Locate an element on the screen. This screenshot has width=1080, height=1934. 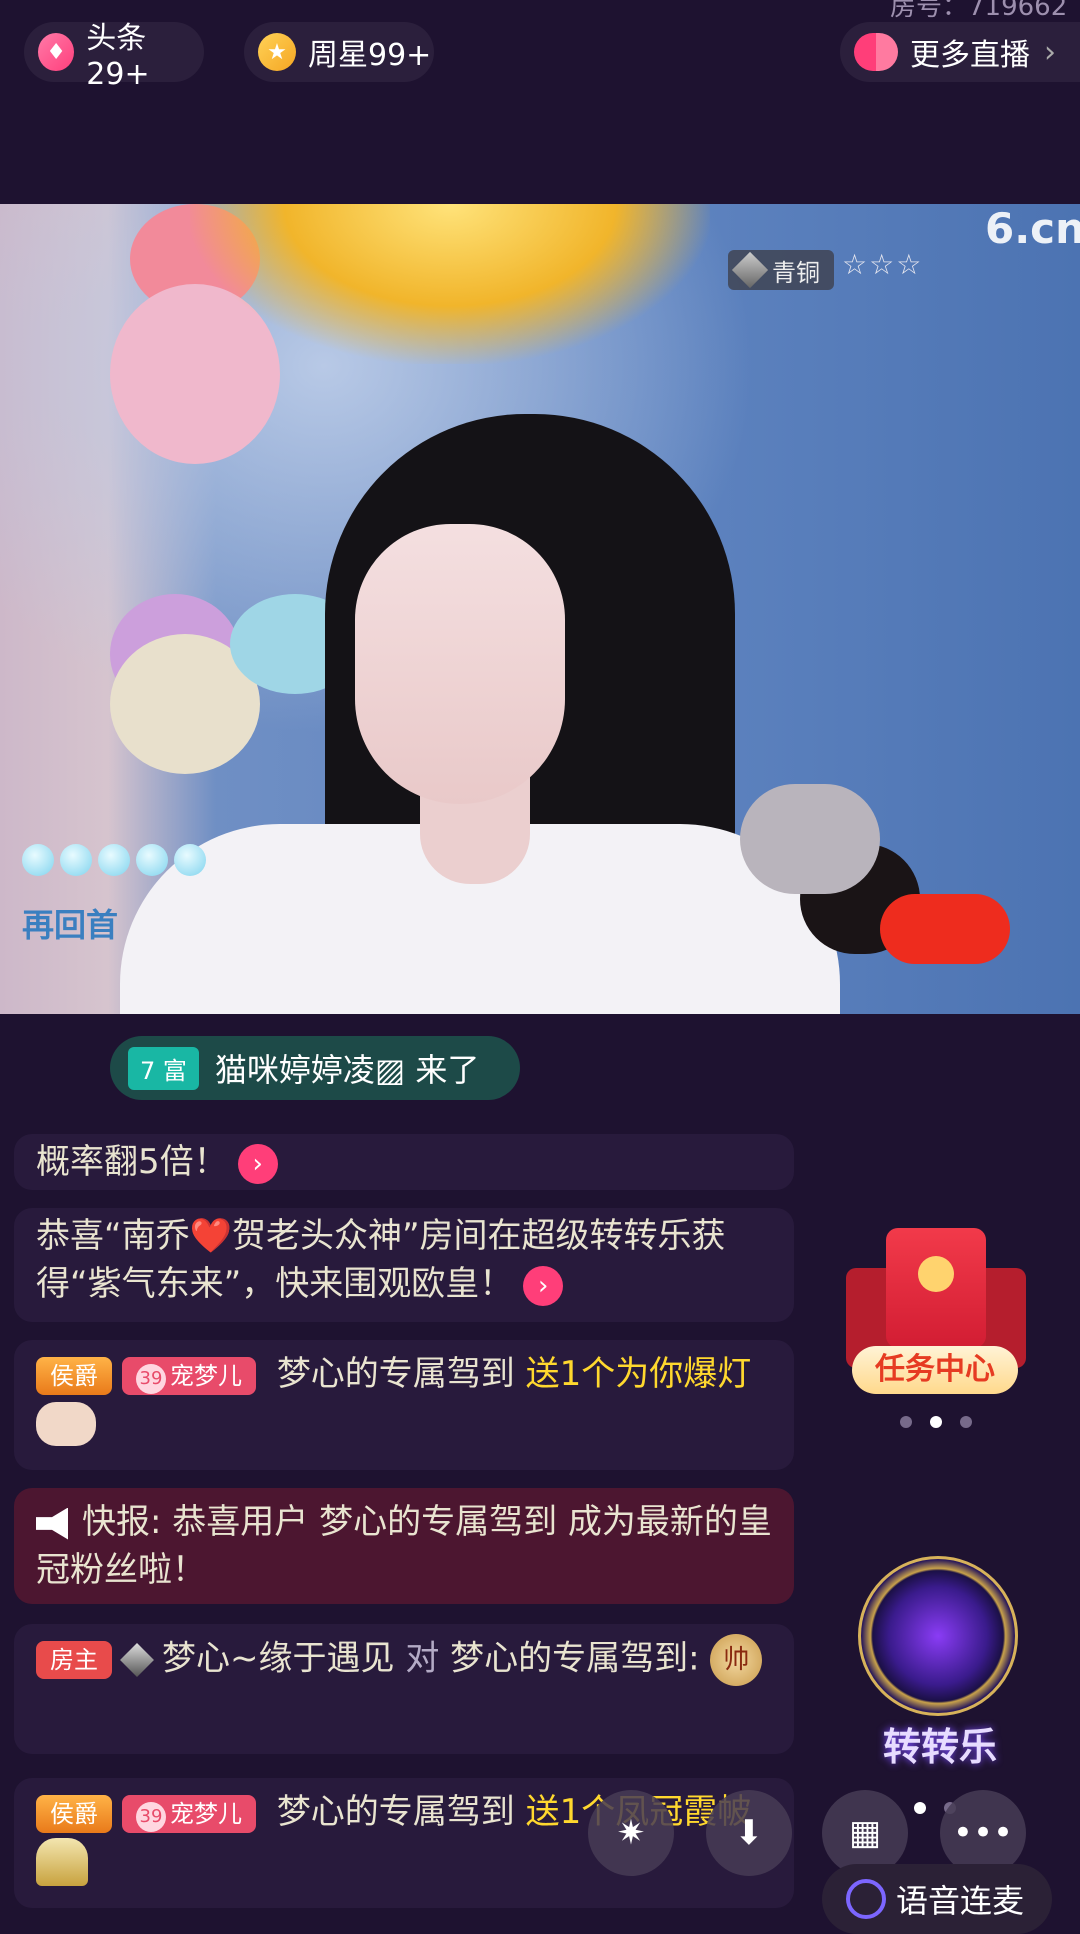
streamer-face is located at coordinates (460, 664).